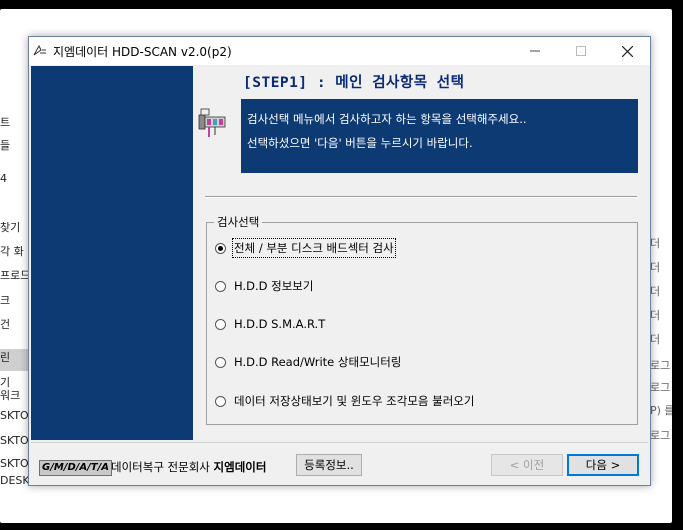  What do you see at coordinates (661, 410) in the screenshot?
I see `bg-right-fragment: P) 를` at bounding box center [661, 410].